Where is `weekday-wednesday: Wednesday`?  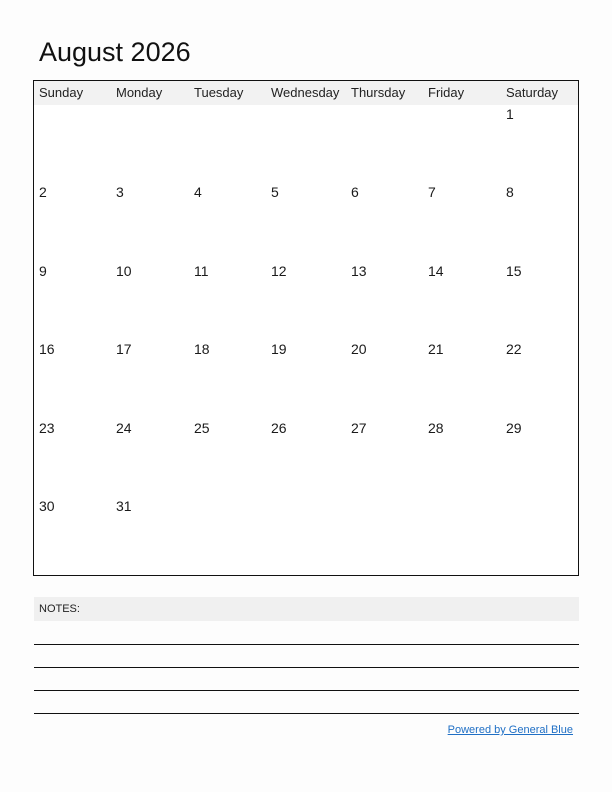
weekday-wednesday: Wednesday is located at coordinates (305, 92).